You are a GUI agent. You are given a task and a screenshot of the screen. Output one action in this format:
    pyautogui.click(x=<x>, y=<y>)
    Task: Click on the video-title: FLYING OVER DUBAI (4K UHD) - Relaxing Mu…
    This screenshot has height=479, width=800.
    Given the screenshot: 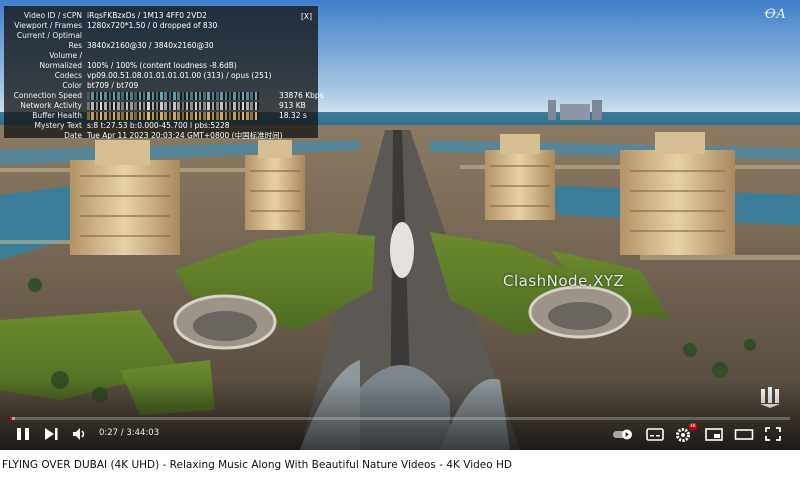 What is the action you would take?
    pyautogui.click(x=257, y=465)
    